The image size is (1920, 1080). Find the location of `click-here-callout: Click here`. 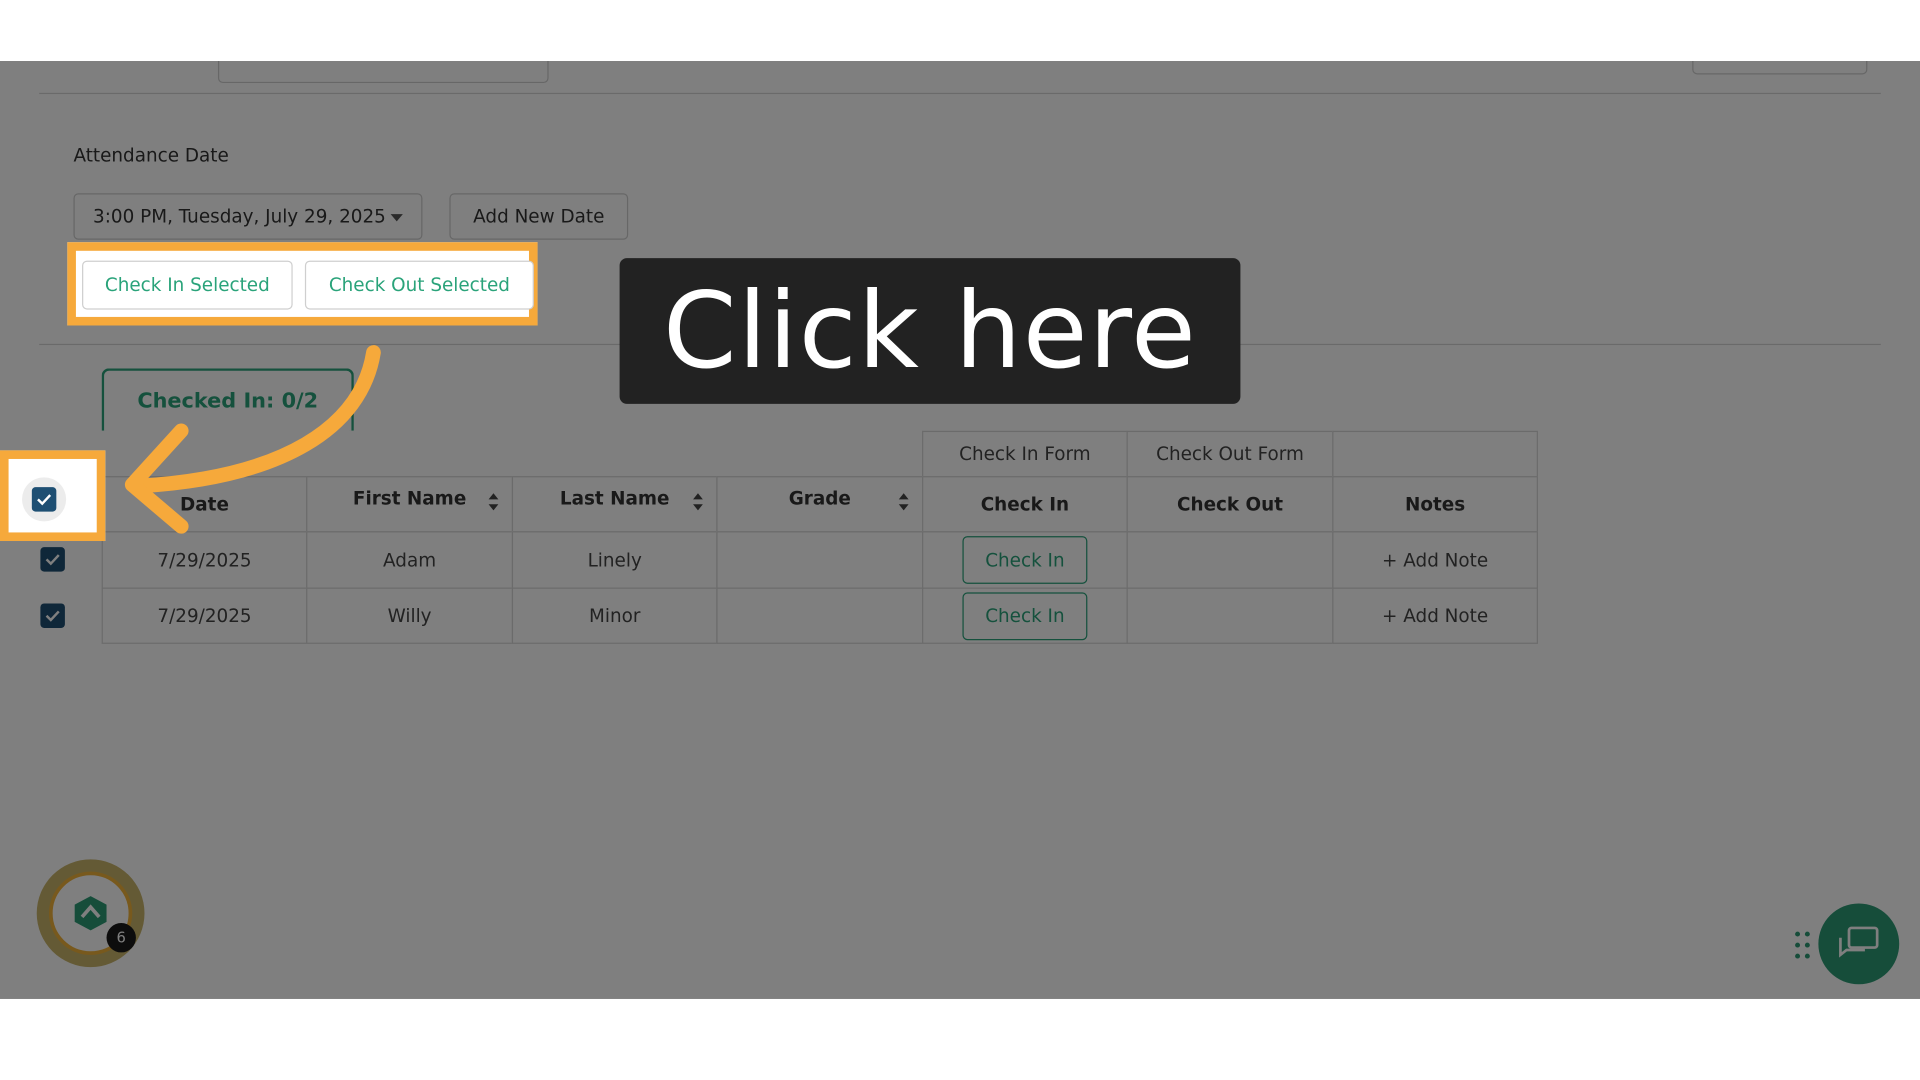

click-here-callout: Click here is located at coordinates (930, 331).